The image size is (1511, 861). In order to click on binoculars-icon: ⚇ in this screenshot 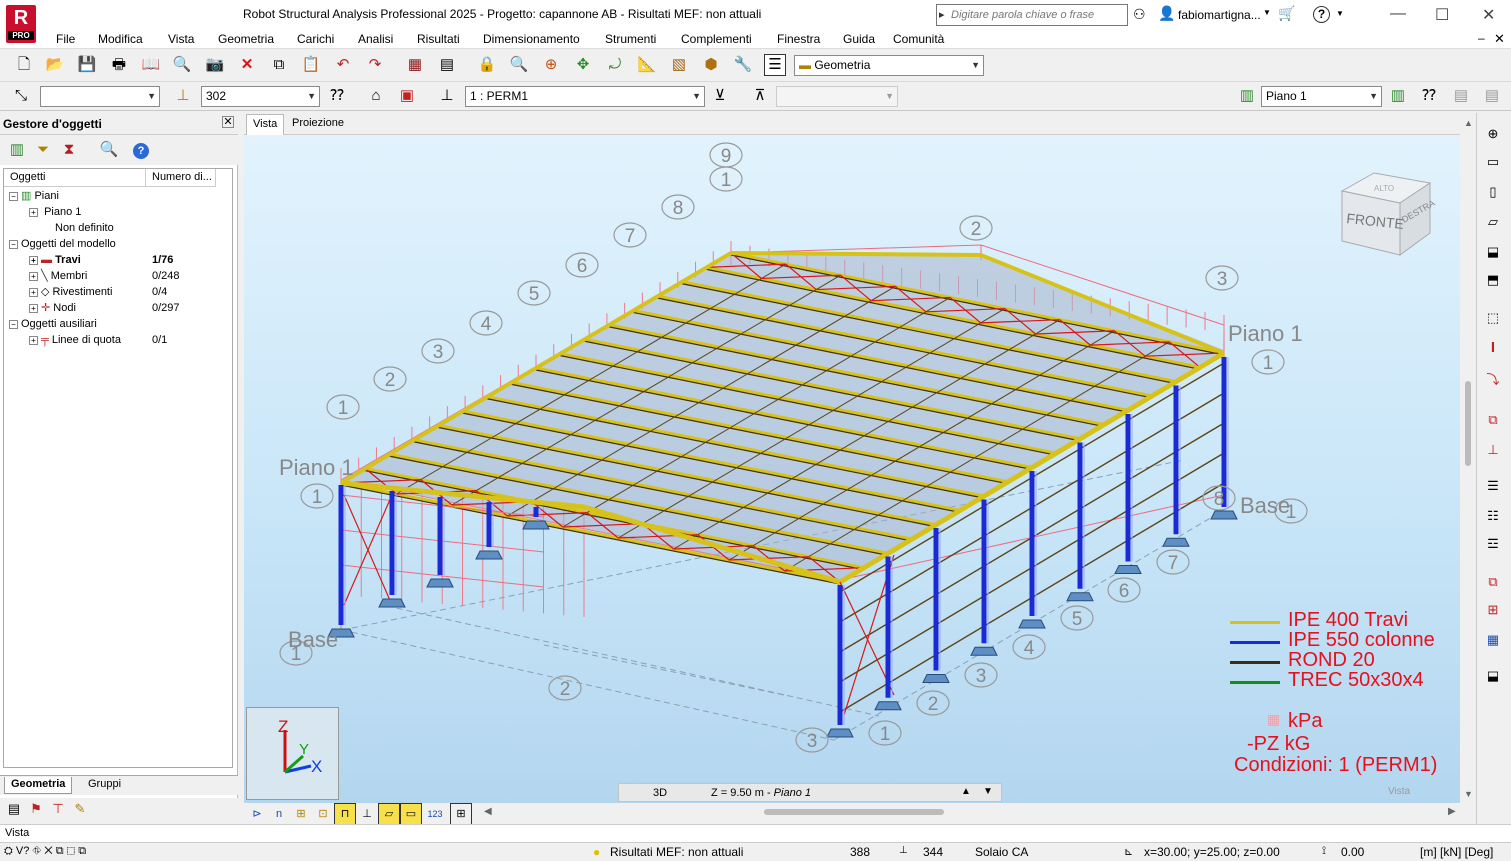, I will do `click(1139, 14)`.